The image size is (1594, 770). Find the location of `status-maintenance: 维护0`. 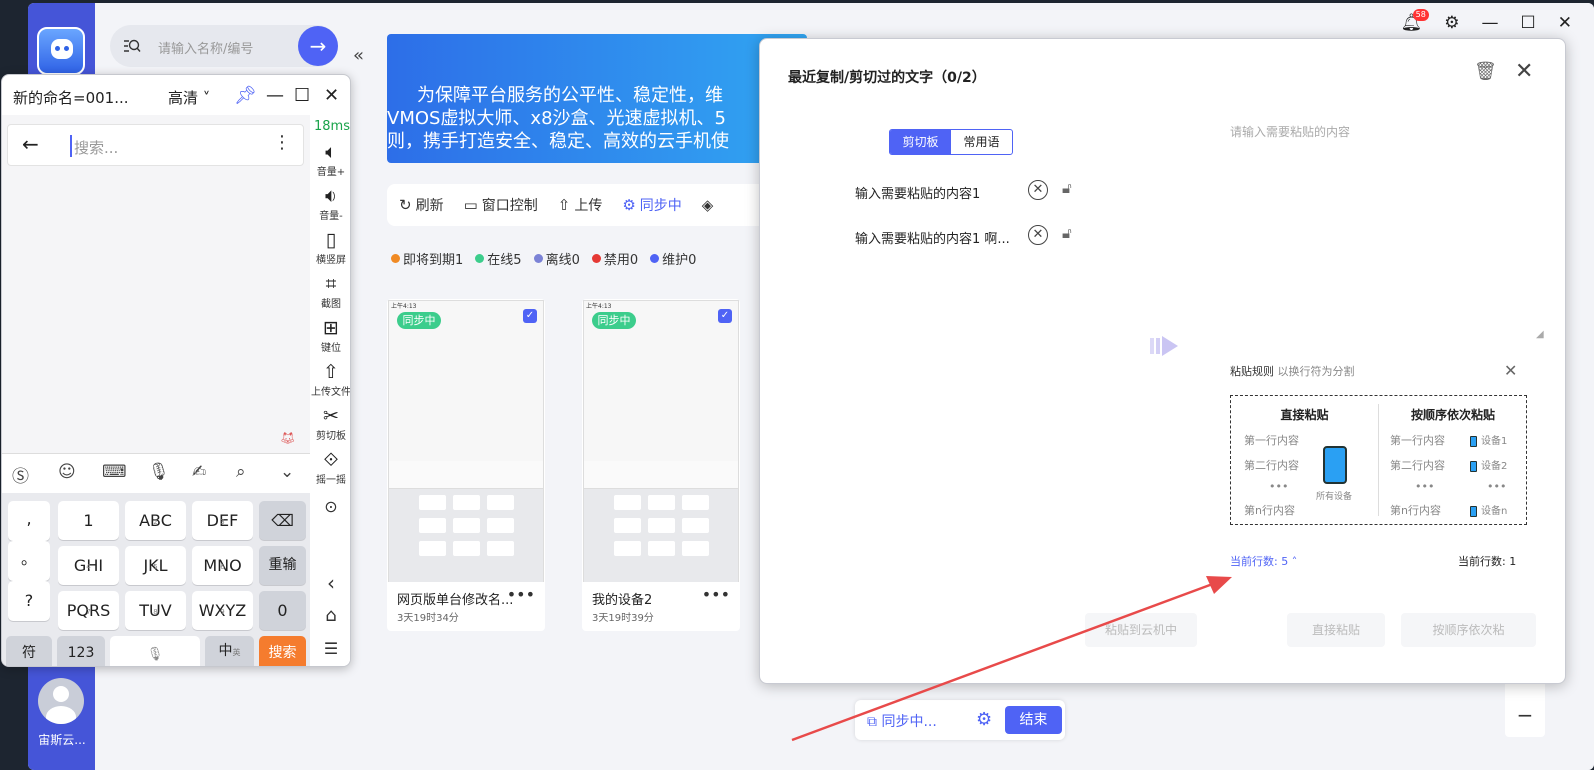

status-maintenance: 维护0 is located at coordinates (673, 258).